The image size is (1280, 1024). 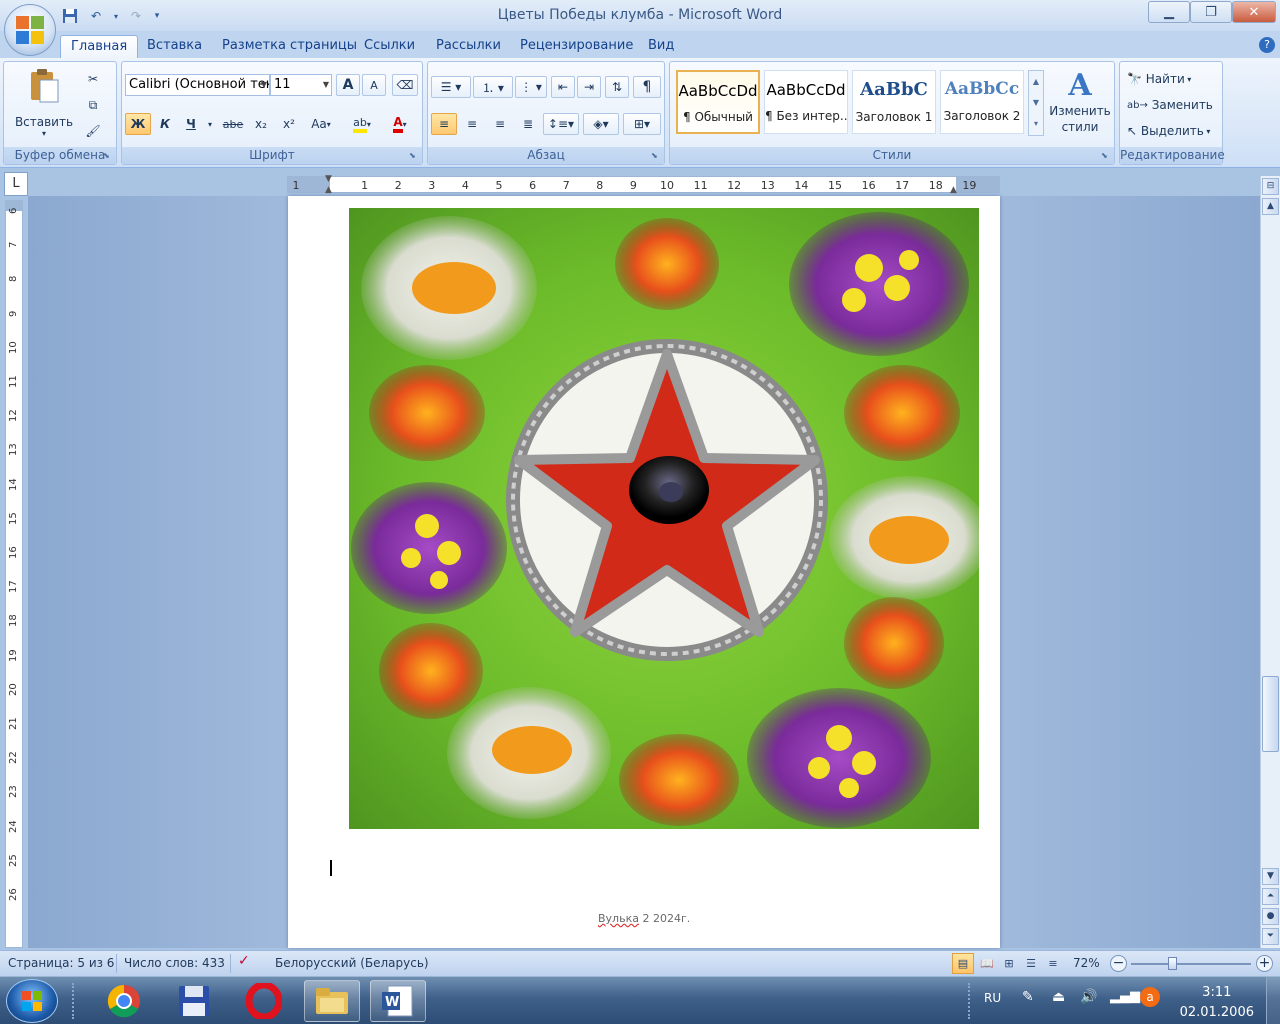 I want to click on underline-button: Ч, so click(x=191, y=124).